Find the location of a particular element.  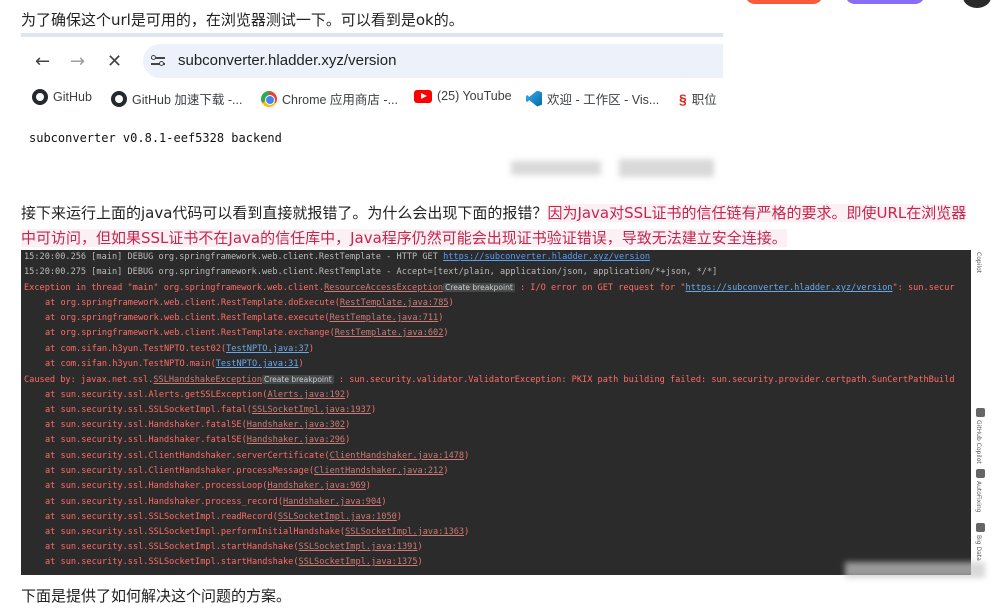

source-link: SSLSocketImpl.java:1391 is located at coordinates (358, 547).